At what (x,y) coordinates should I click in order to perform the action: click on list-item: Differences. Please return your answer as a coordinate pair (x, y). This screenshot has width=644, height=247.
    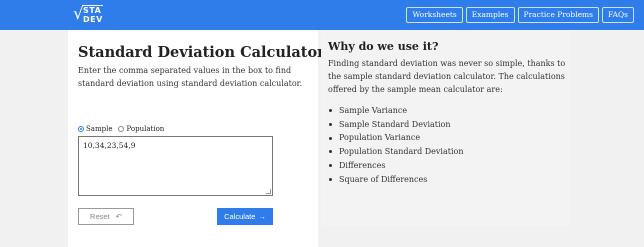
    Looking at the image, I should click on (396, 166).